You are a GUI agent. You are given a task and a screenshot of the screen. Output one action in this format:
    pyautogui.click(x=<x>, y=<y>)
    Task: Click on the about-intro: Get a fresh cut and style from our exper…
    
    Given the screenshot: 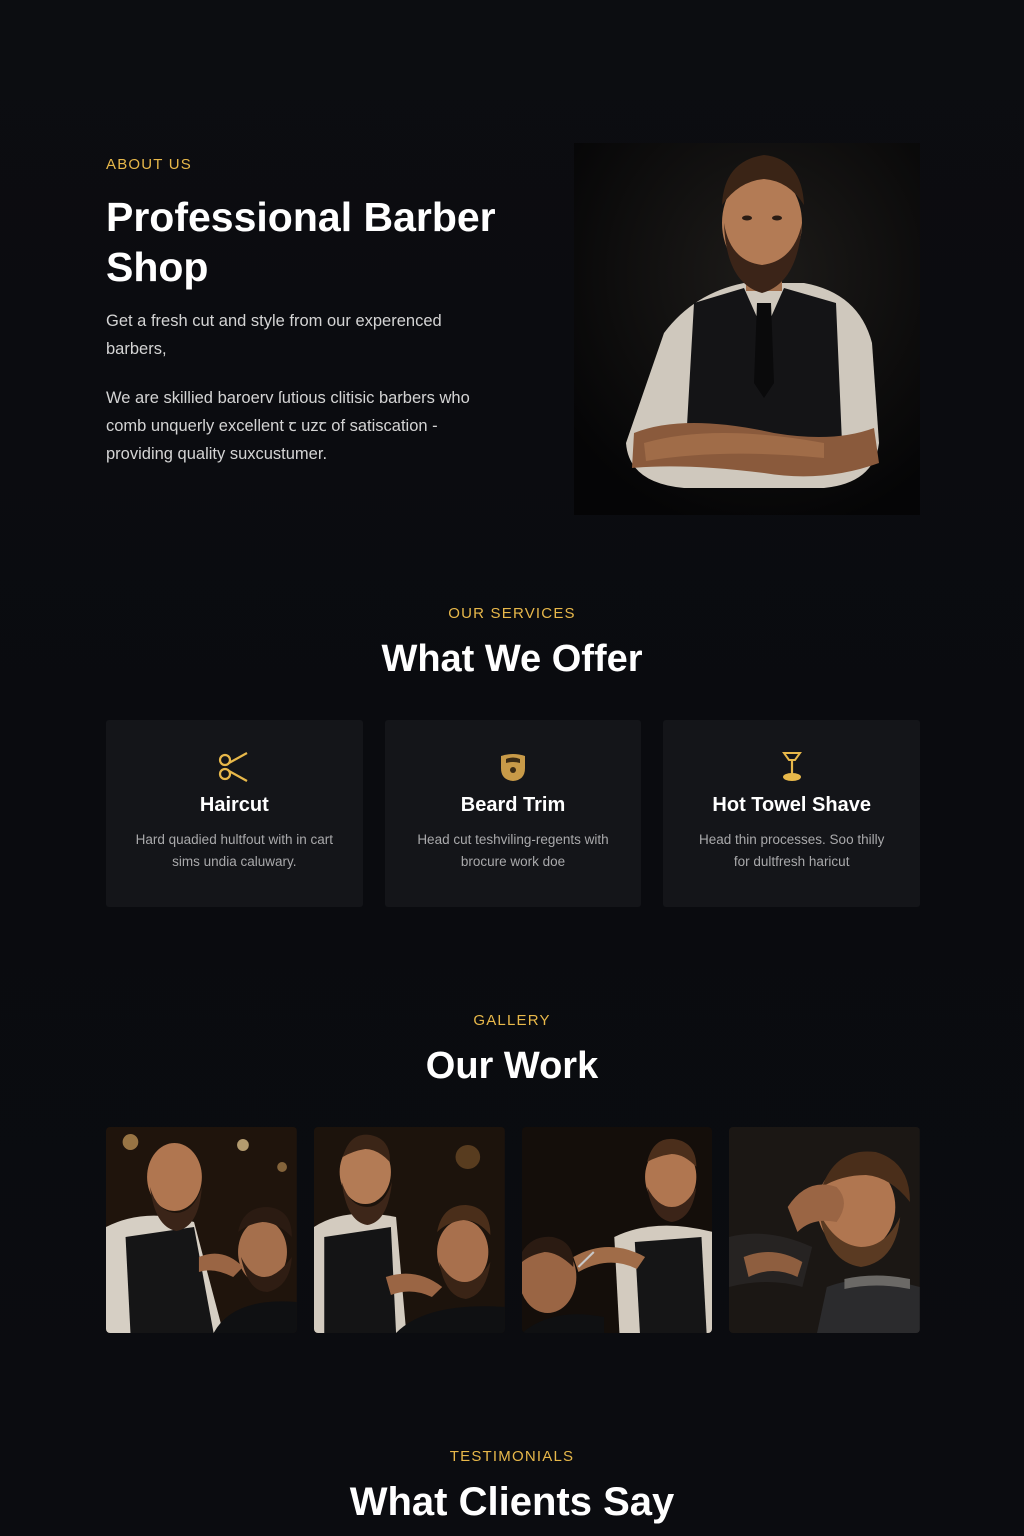 What is the action you would take?
    pyautogui.click(x=274, y=335)
    